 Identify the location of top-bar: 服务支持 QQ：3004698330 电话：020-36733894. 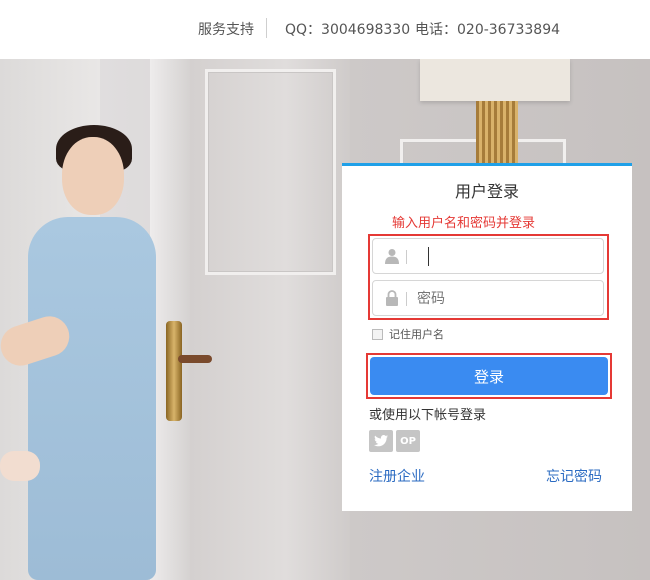
(325, 29).